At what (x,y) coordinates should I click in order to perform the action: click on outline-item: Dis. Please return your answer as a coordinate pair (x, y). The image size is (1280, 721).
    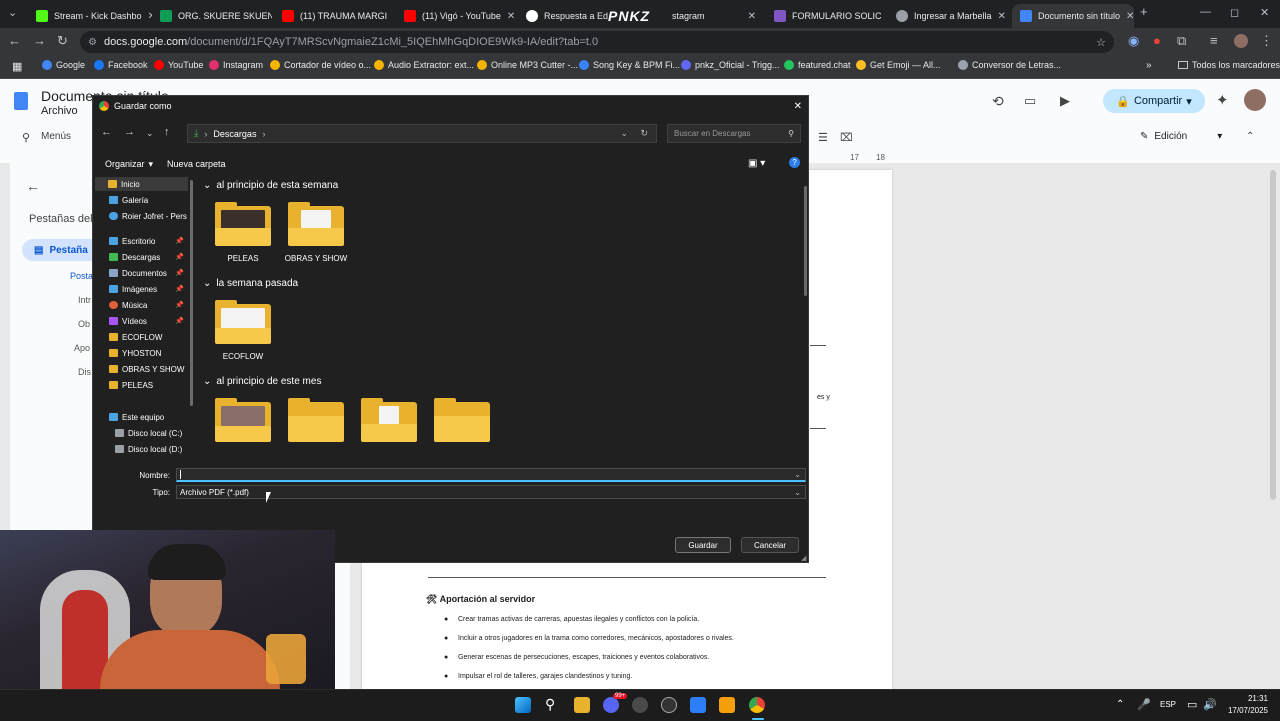
    Looking at the image, I should click on (84, 372).